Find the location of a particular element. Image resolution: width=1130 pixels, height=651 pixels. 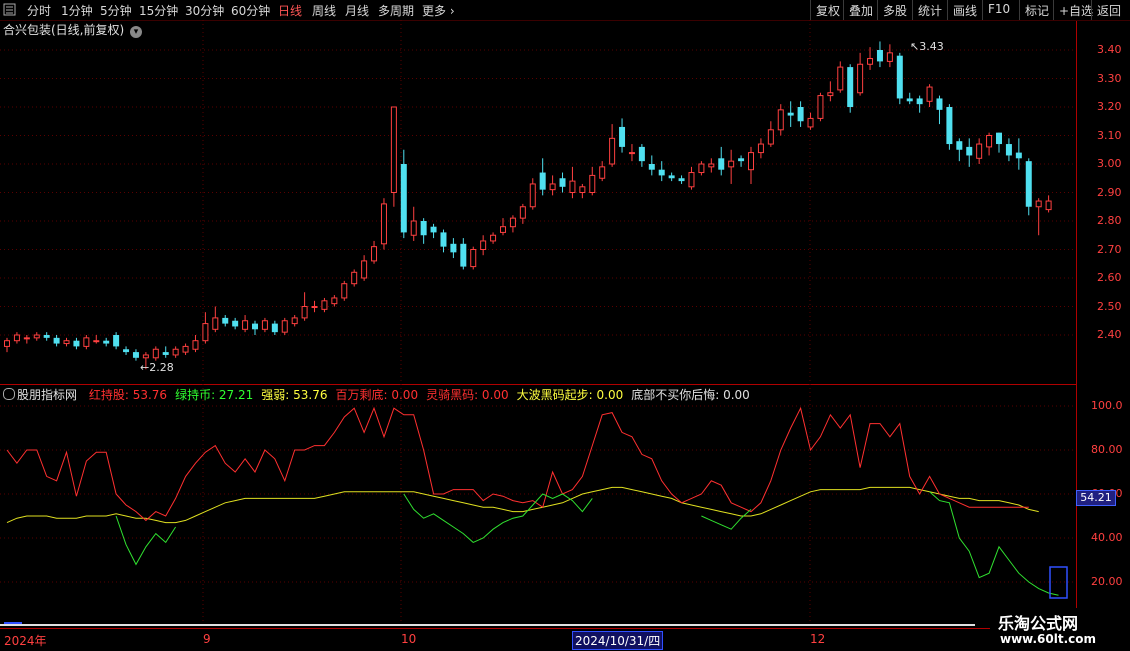

price-tick: 2.70 is located at coordinates (1109, 249).